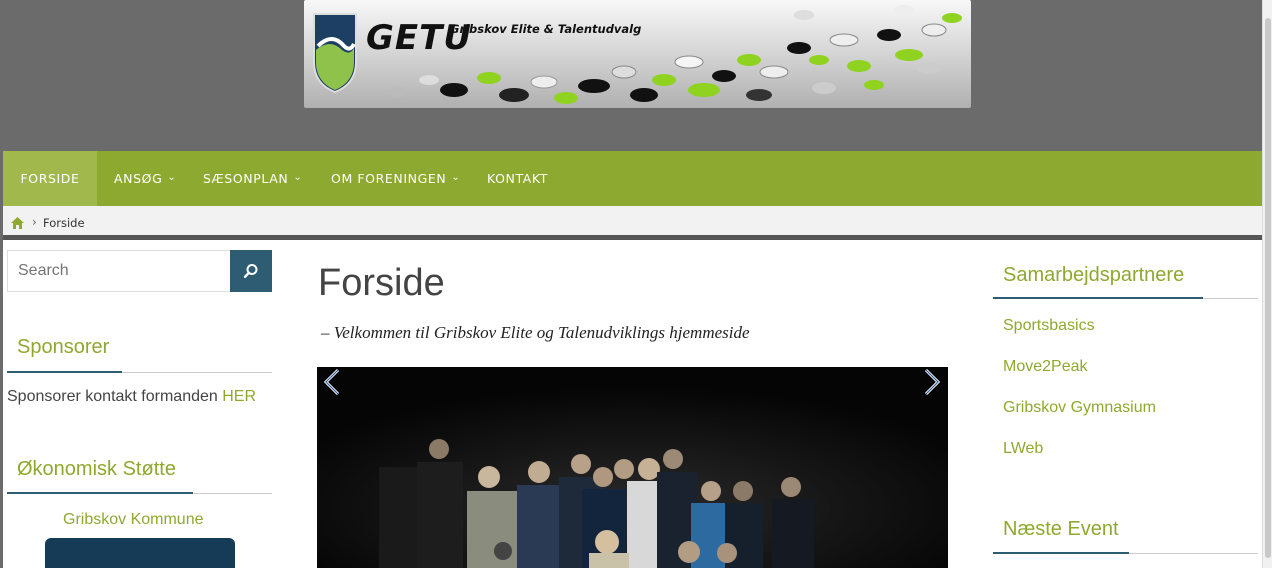 The width and height of the screenshot is (1272, 568). I want to click on search-input, so click(119, 271).